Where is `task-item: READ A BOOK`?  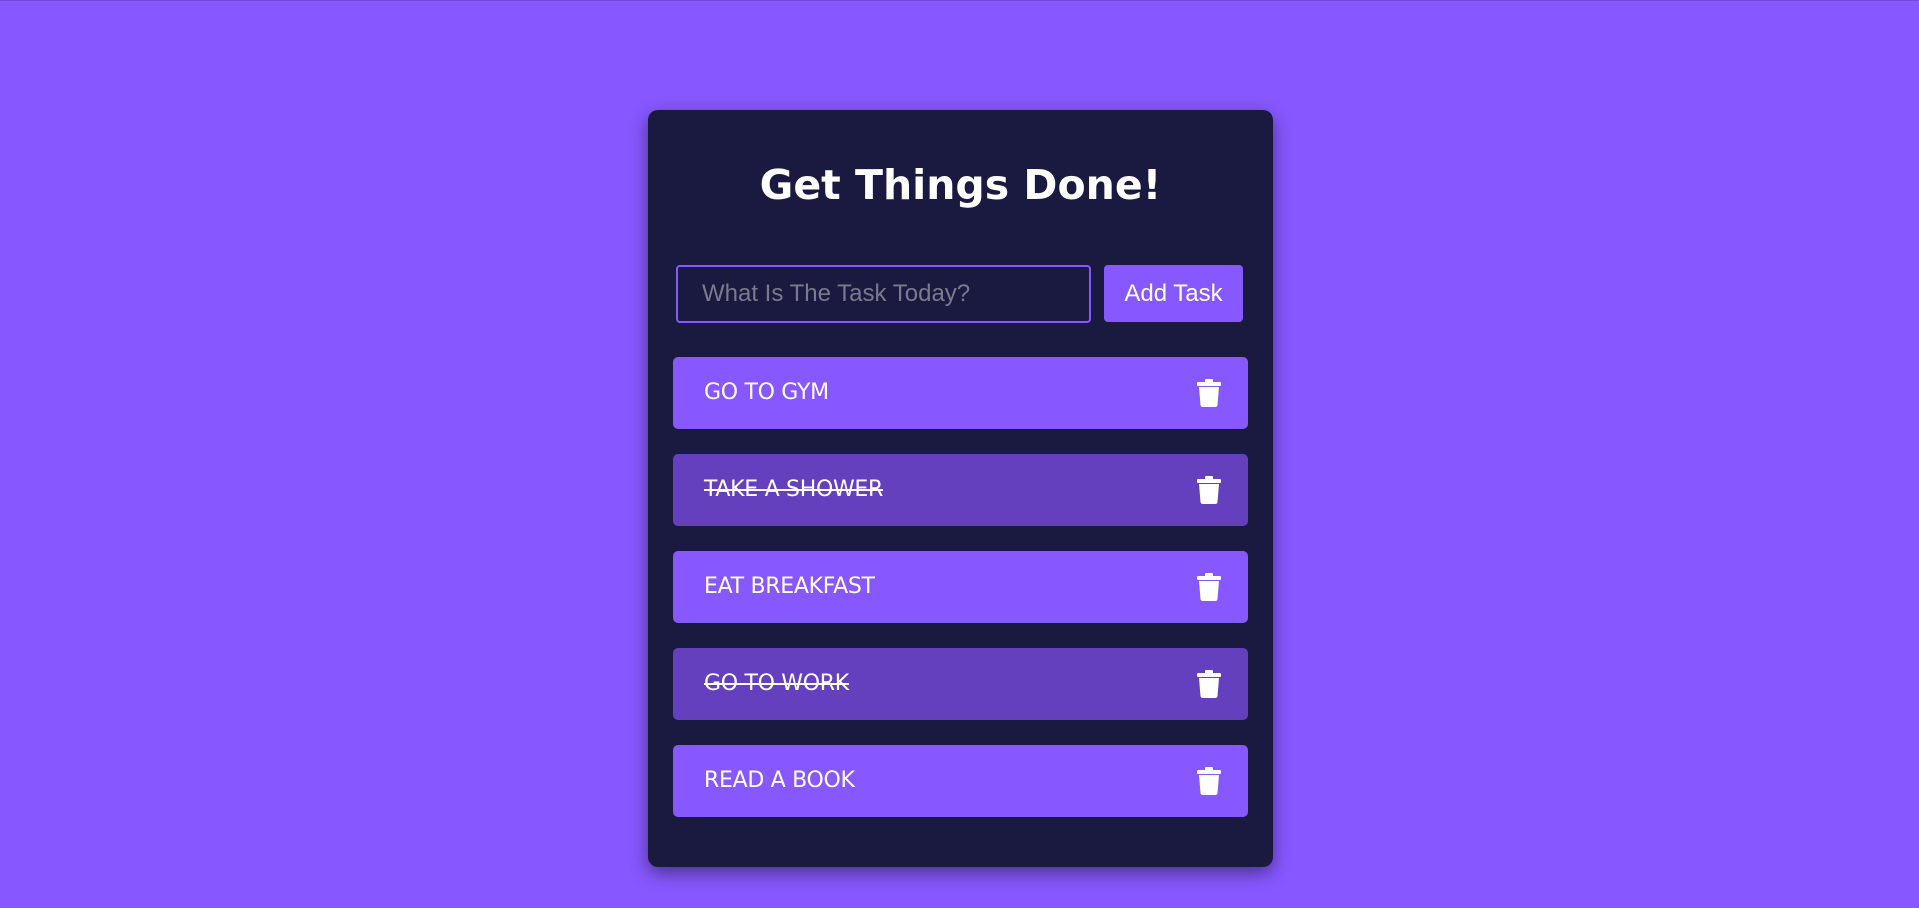
task-item: READ A BOOK is located at coordinates (960, 781).